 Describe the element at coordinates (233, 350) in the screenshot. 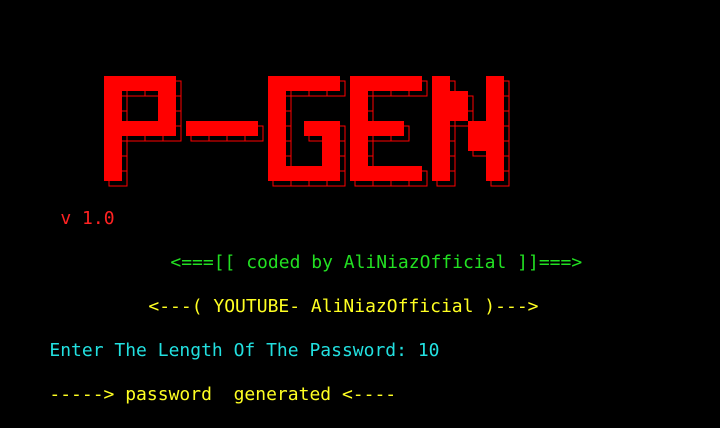

I see `prompt-label: Enter The Length Of The Password:` at that location.